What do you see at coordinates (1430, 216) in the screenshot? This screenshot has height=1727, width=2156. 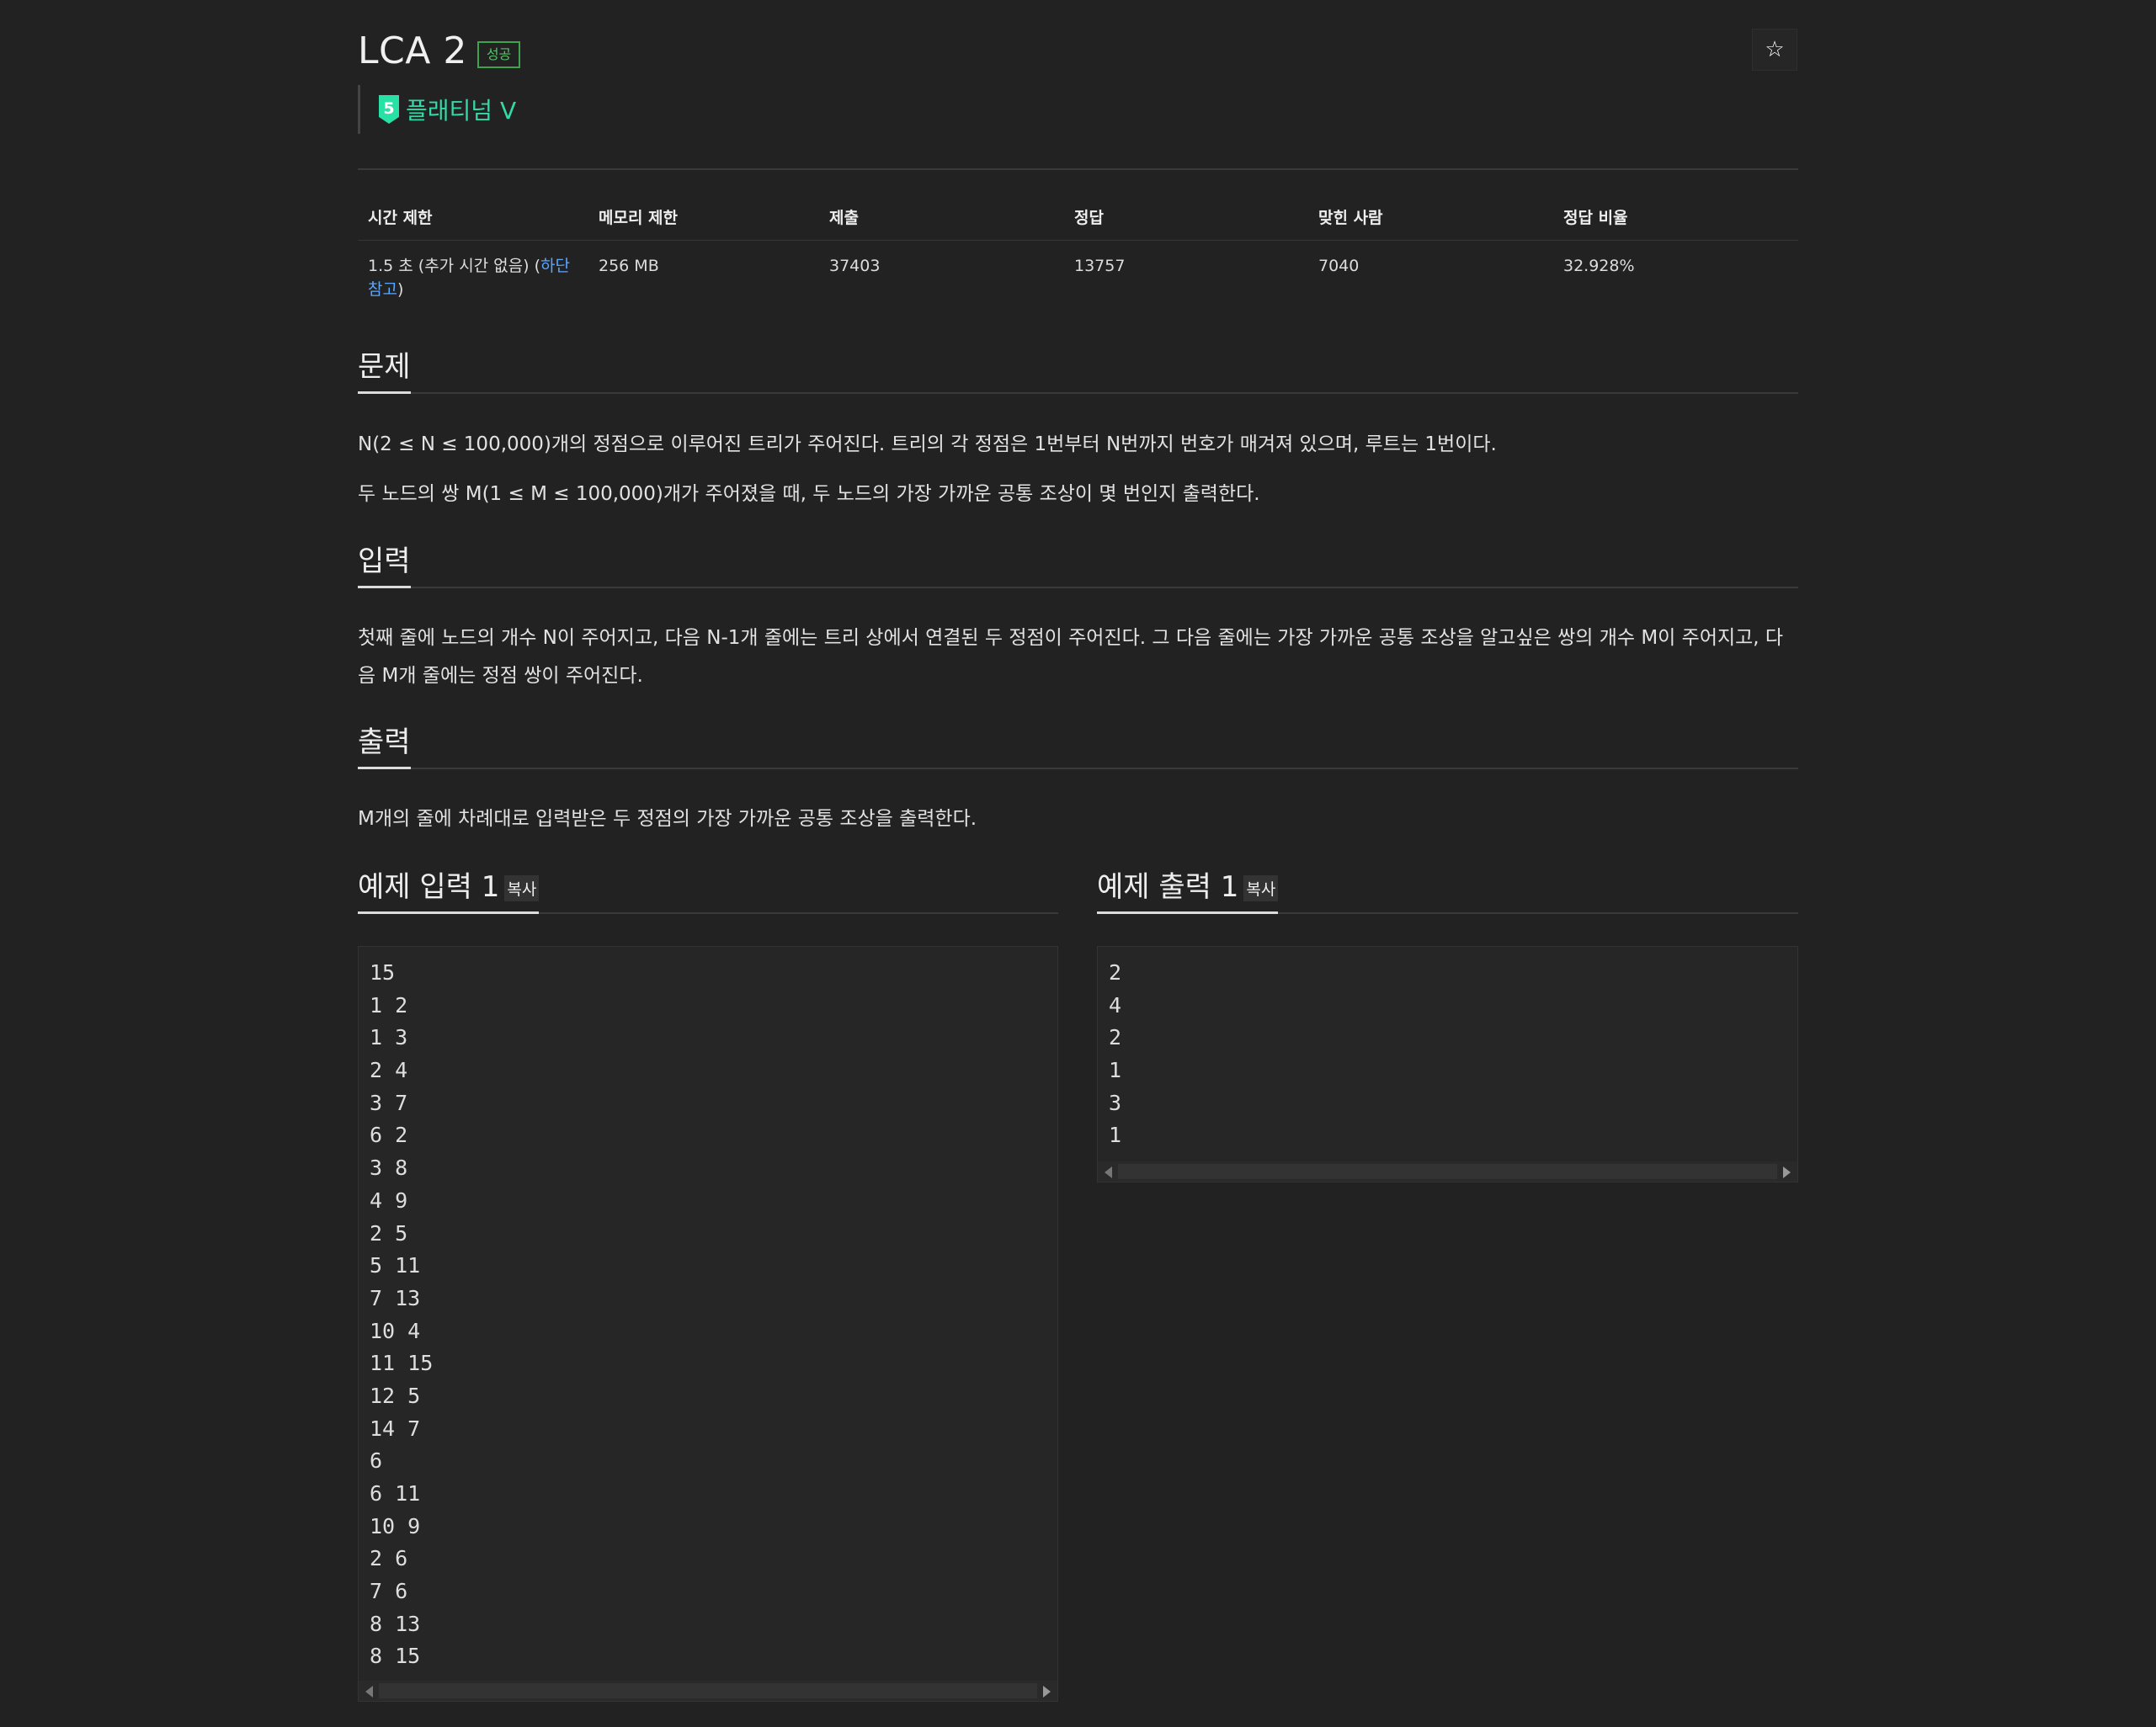 I see `header-solvers: 맞힌 사람` at bounding box center [1430, 216].